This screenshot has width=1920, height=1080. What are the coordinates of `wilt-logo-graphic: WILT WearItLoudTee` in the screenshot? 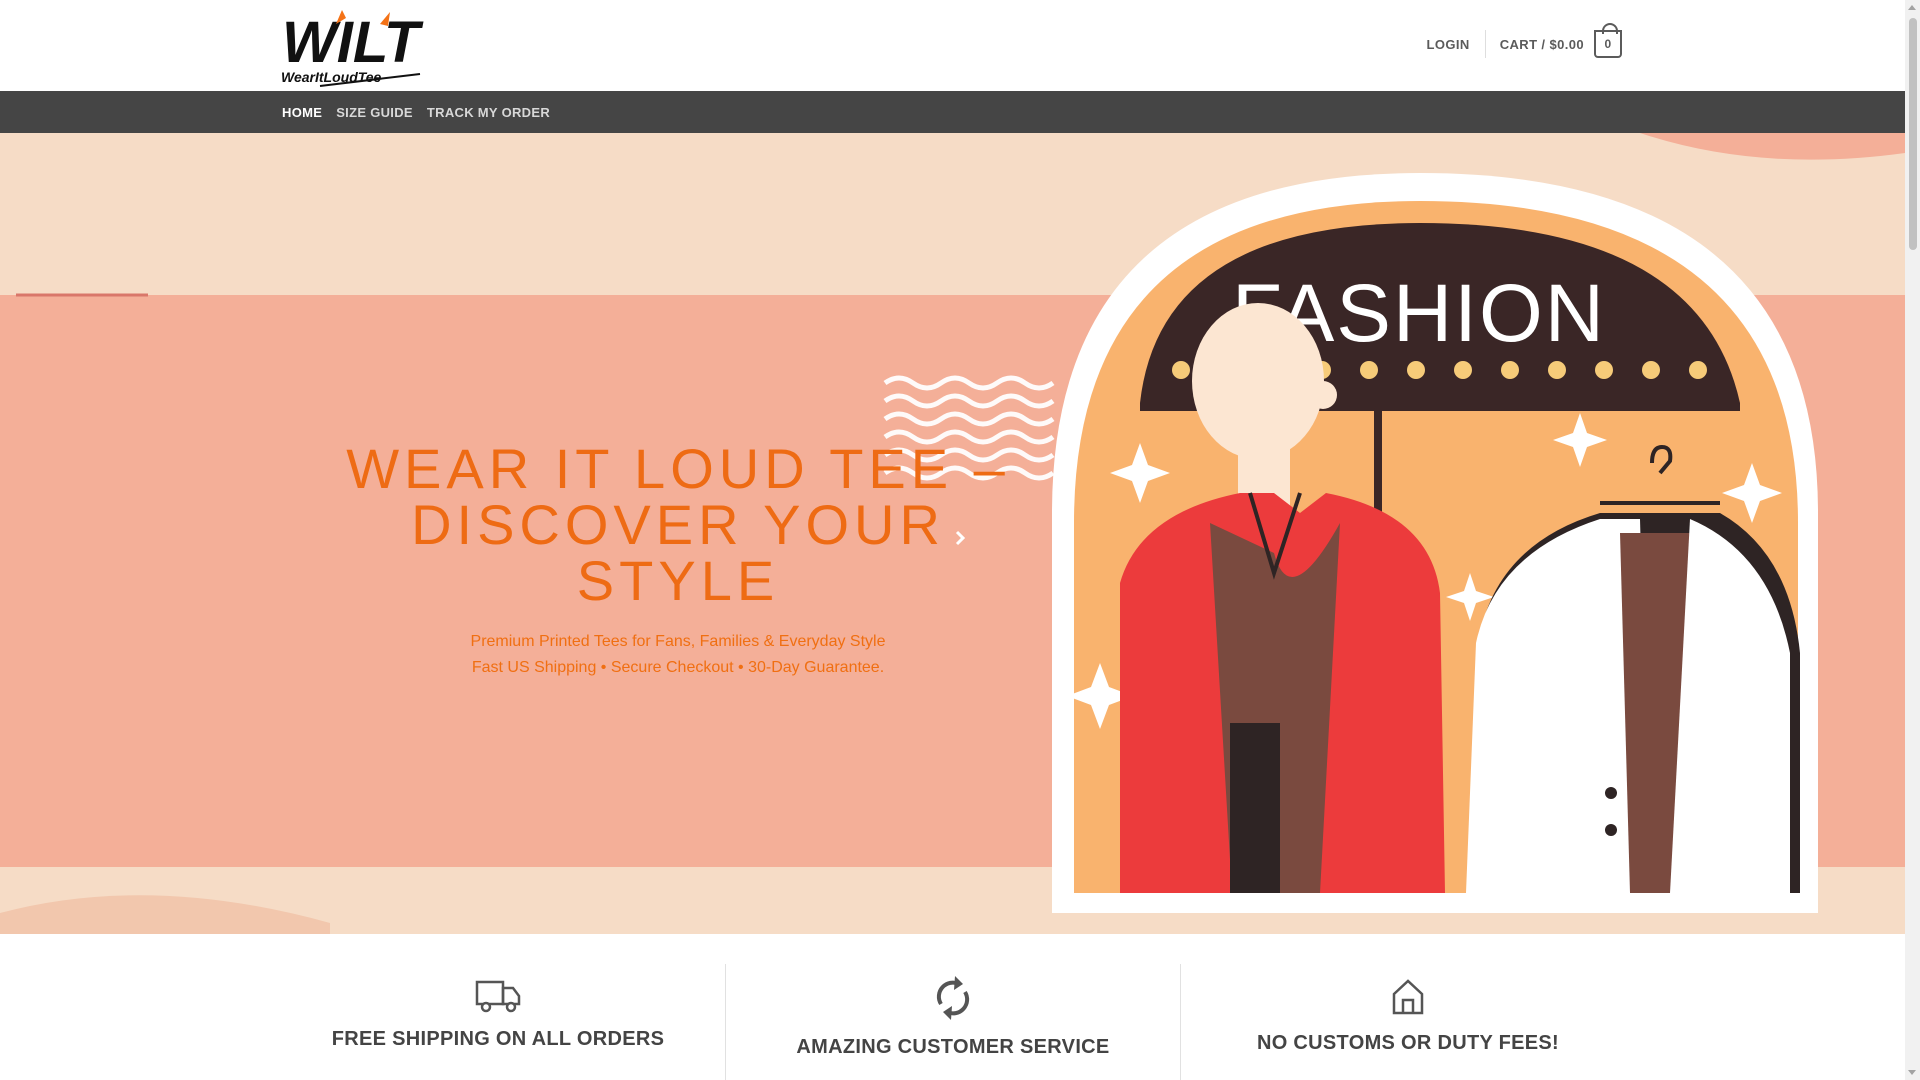 It's located at (352, 48).